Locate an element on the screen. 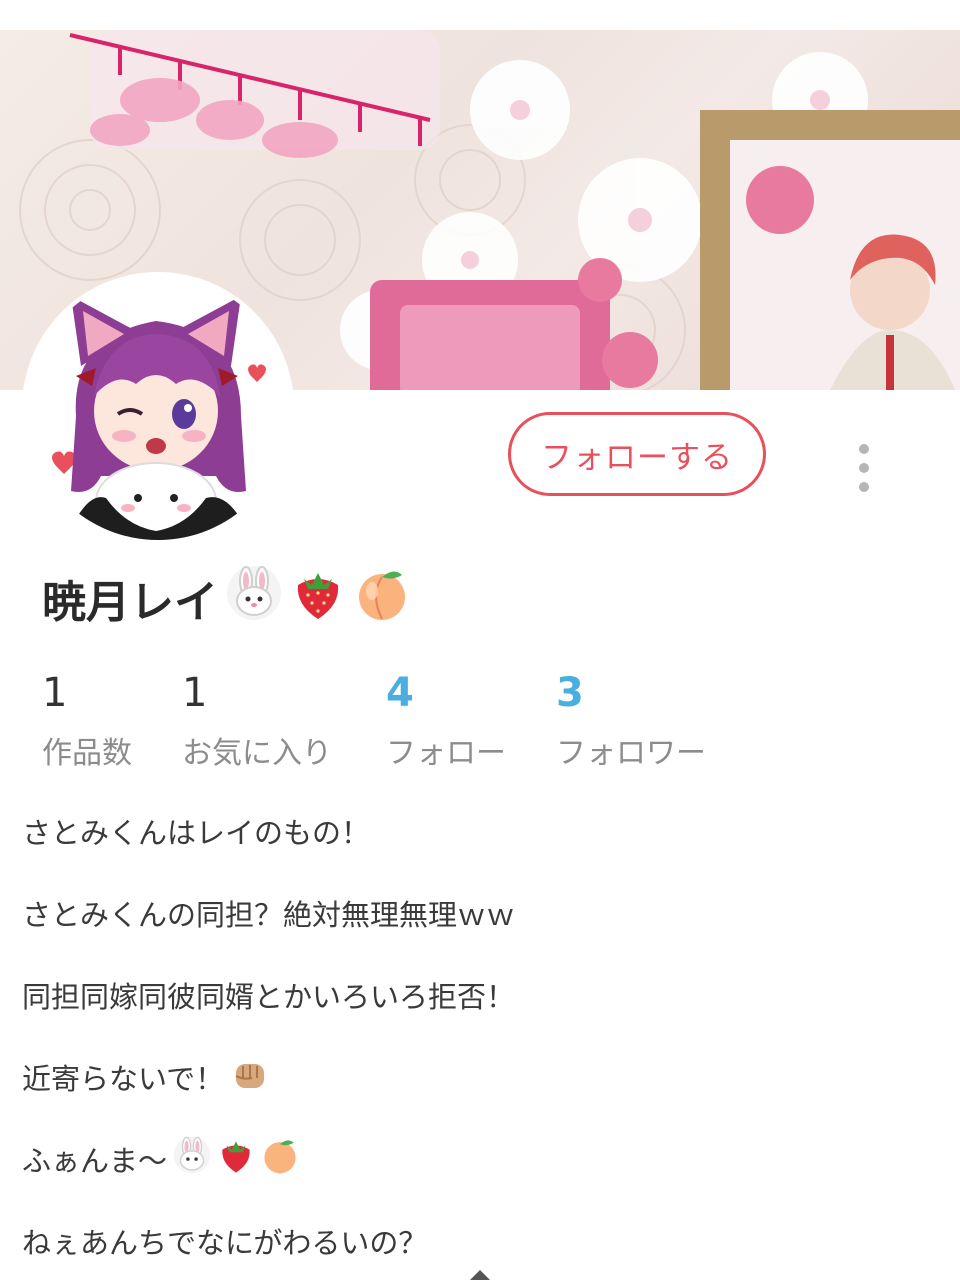 The height and width of the screenshot is (1280, 960). fist-icon is located at coordinates (250, 1074).